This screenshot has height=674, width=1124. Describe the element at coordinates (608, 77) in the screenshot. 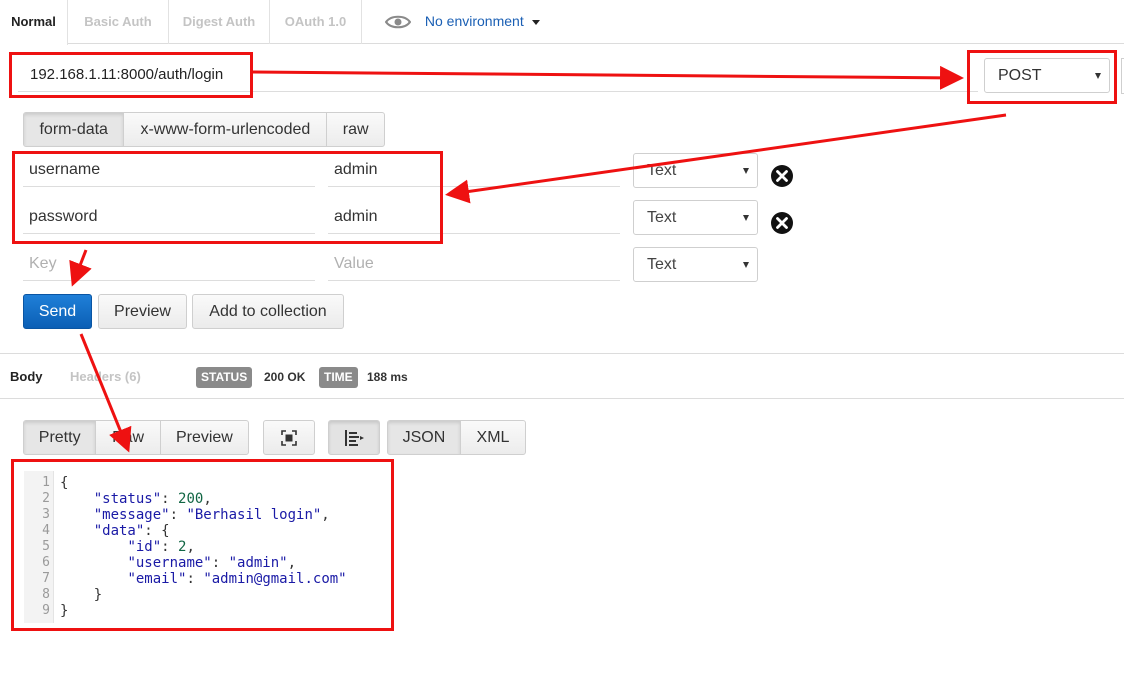

I see `arrow-url-to-method` at that location.